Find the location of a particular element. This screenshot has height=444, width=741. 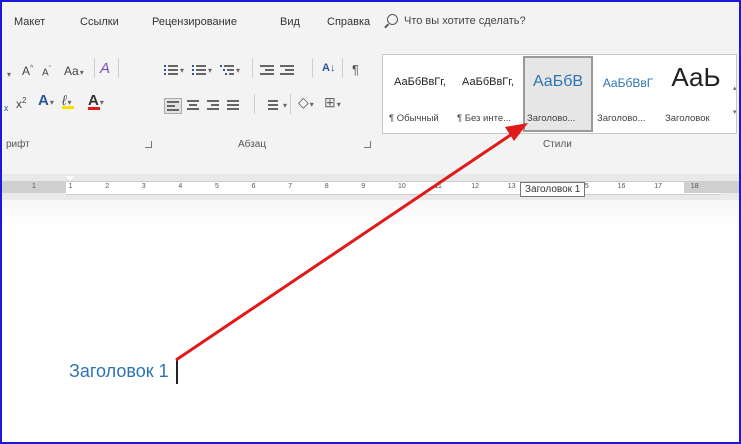

bullets-icon is located at coordinates (171, 70).